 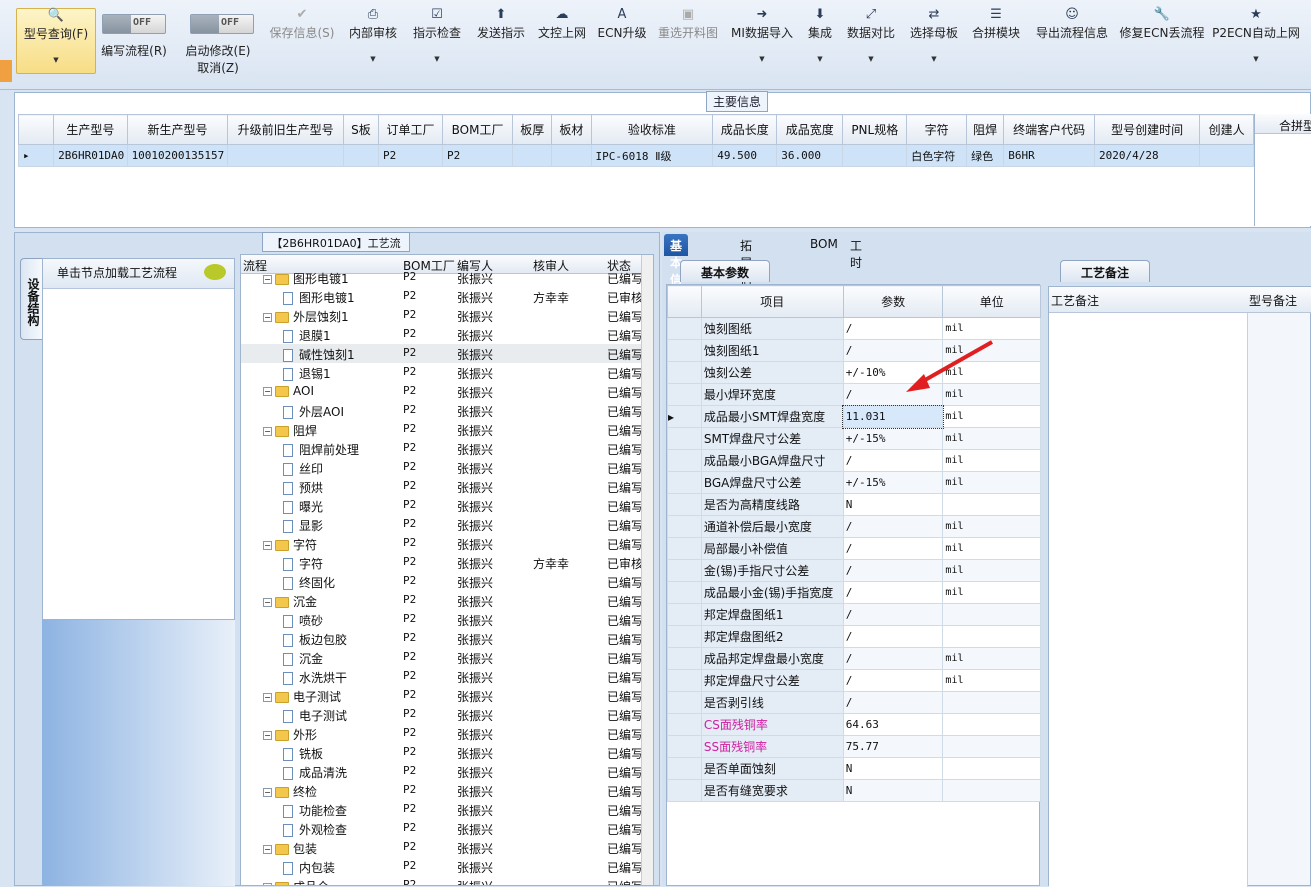 I want to click on doc-node: 水洗烘干, so click(x=315, y=677).